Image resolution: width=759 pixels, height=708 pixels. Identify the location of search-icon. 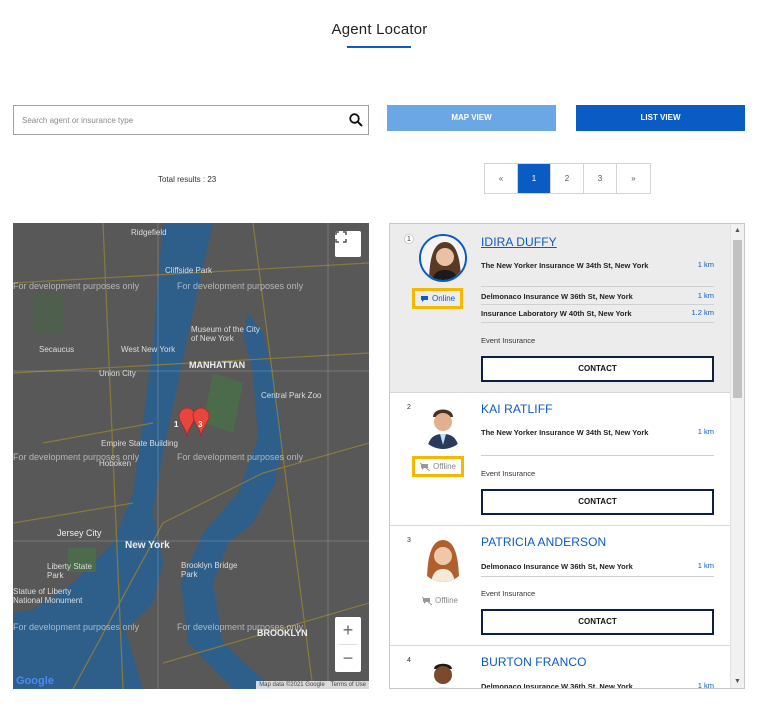
(356, 120).